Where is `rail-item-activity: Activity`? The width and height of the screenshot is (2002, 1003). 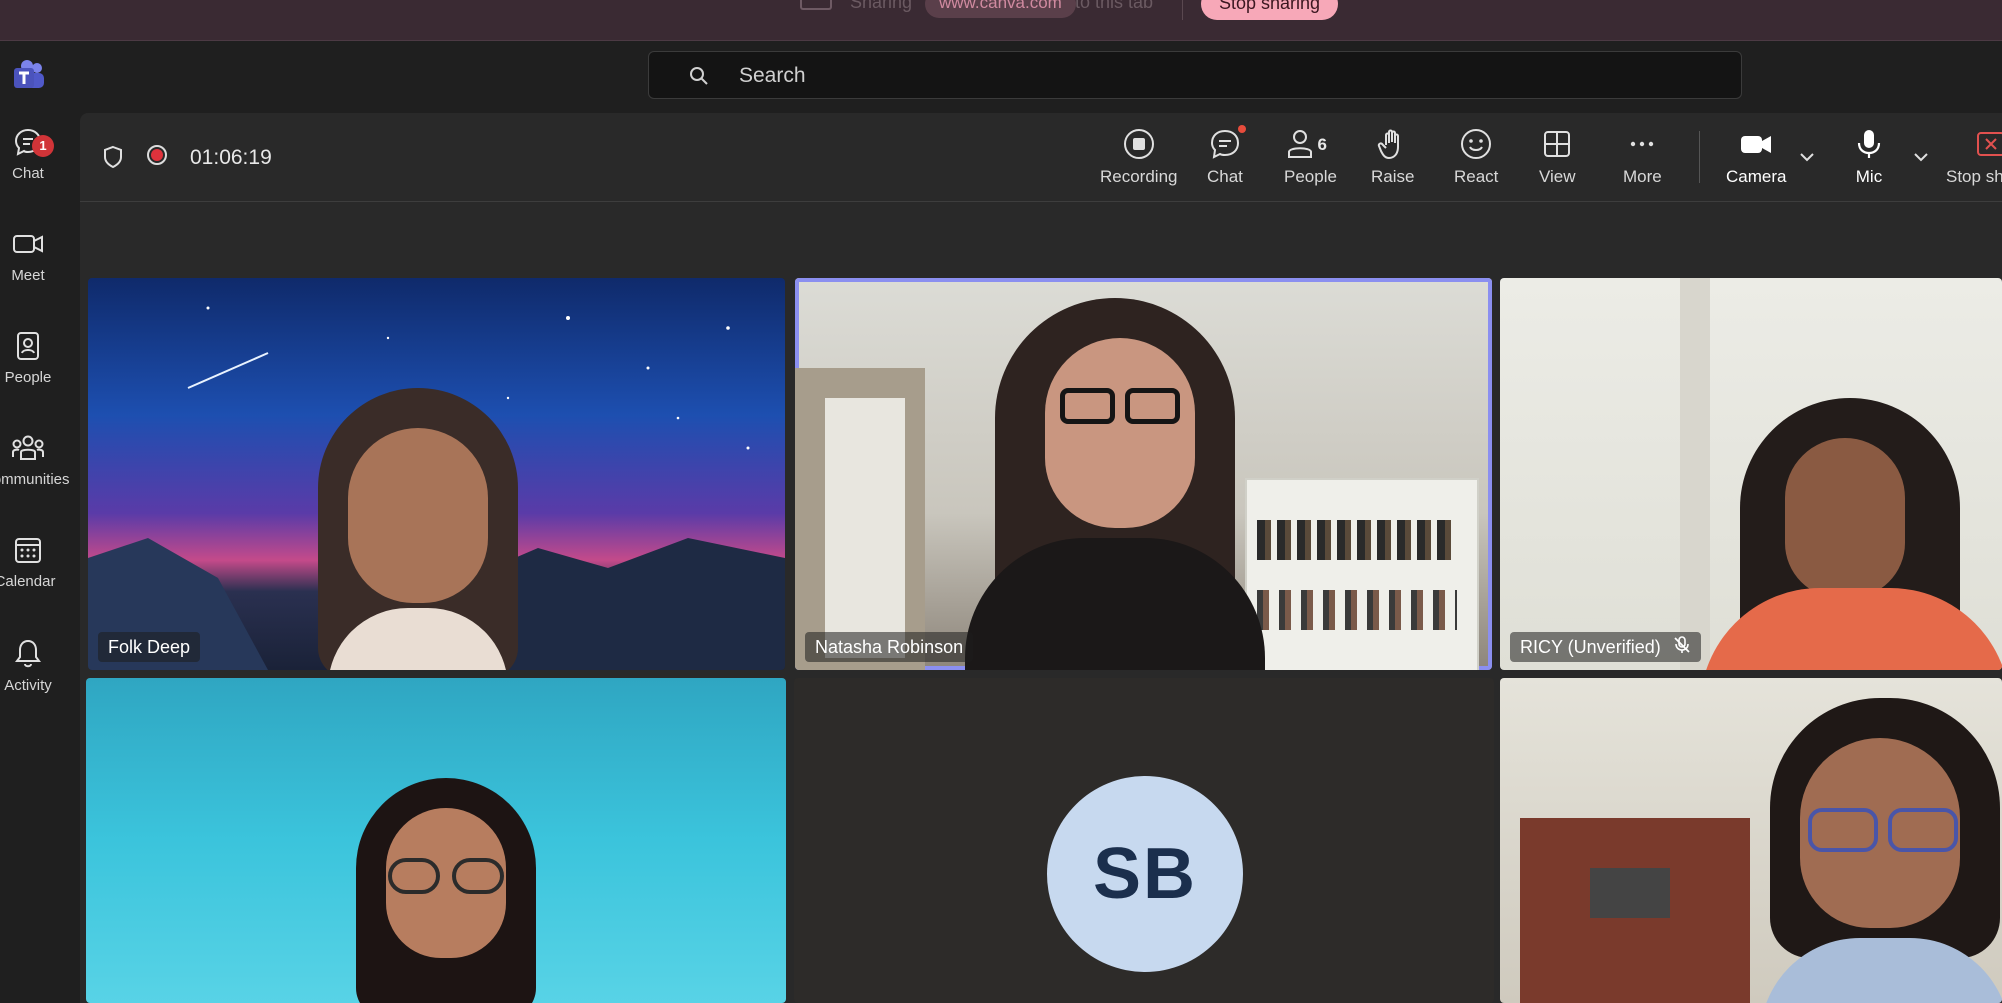 rail-item-activity: Activity is located at coordinates (28, 682).